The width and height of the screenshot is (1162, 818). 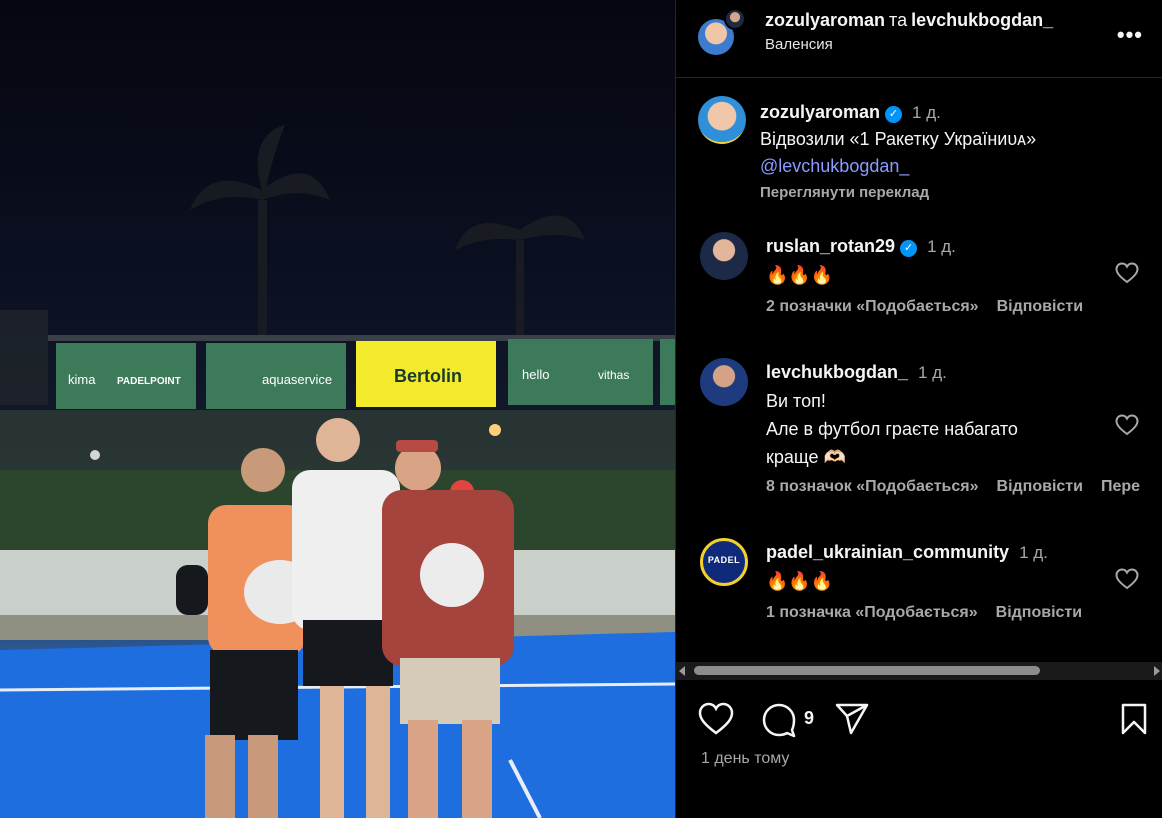 What do you see at coordinates (872, 612) in the screenshot?
I see `comment-likes: 1 позначка «Подобається»` at bounding box center [872, 612].